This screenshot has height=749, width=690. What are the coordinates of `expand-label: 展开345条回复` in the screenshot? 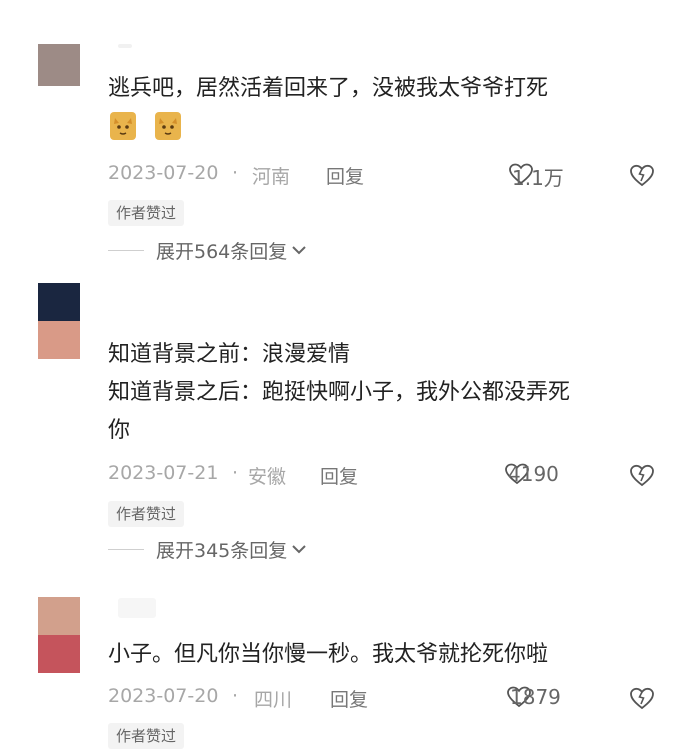 It's located at (222, 550).